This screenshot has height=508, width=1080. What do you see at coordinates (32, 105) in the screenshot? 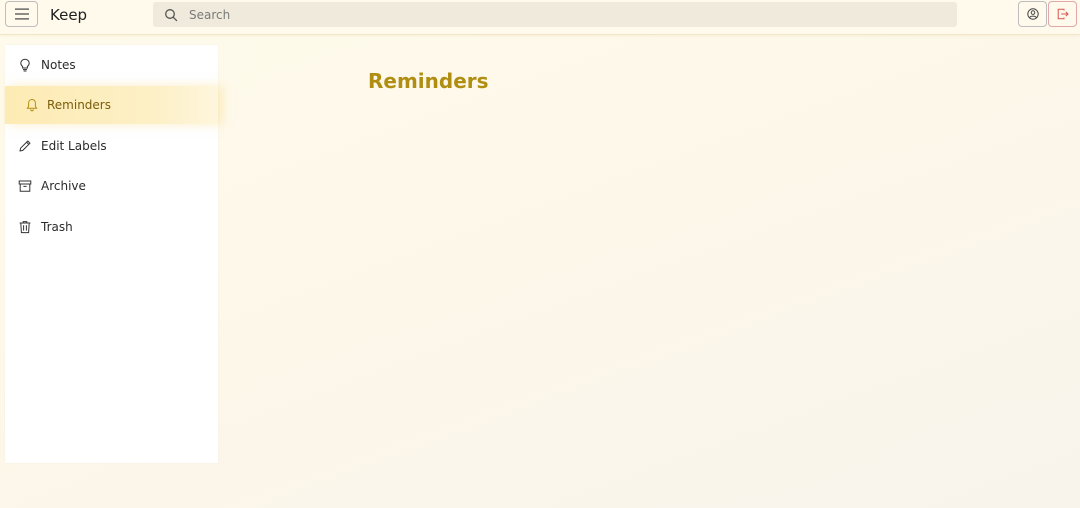
I see `bell-icon` at bounding box center [32, 105].